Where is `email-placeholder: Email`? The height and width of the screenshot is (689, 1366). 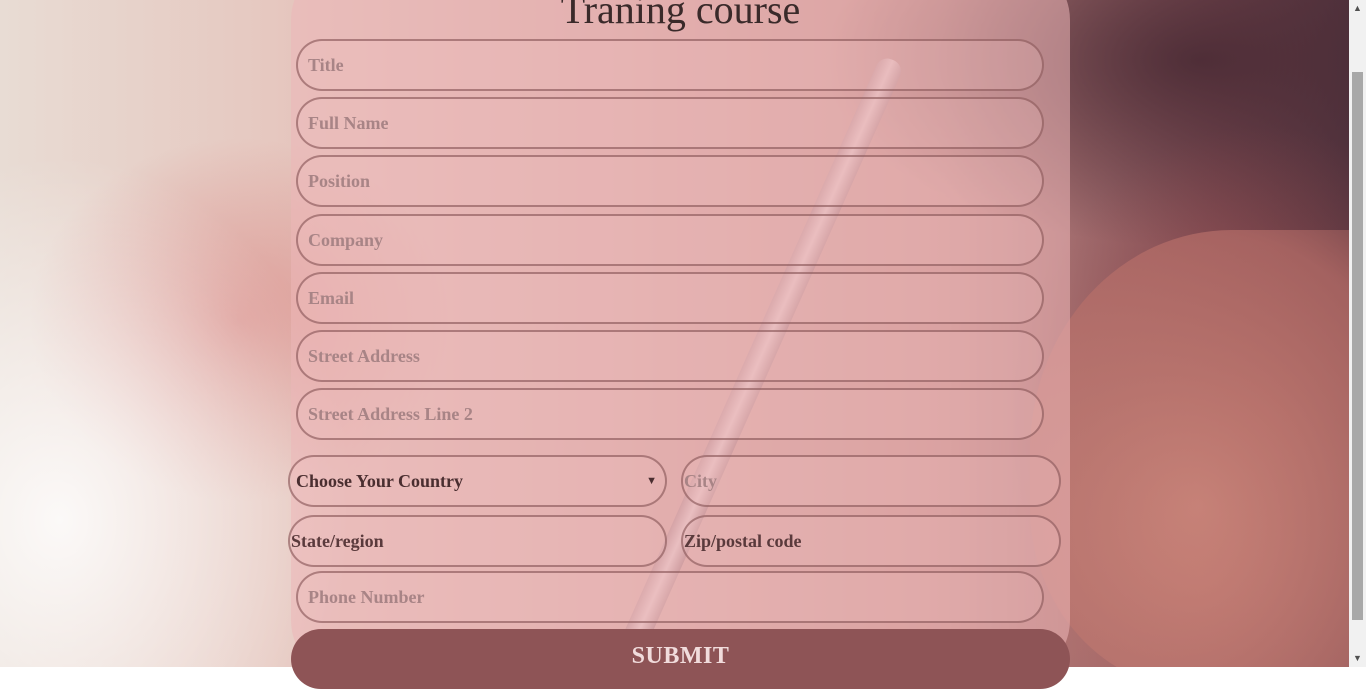
email-placeholder: Email is located at coordinates (331, 297).